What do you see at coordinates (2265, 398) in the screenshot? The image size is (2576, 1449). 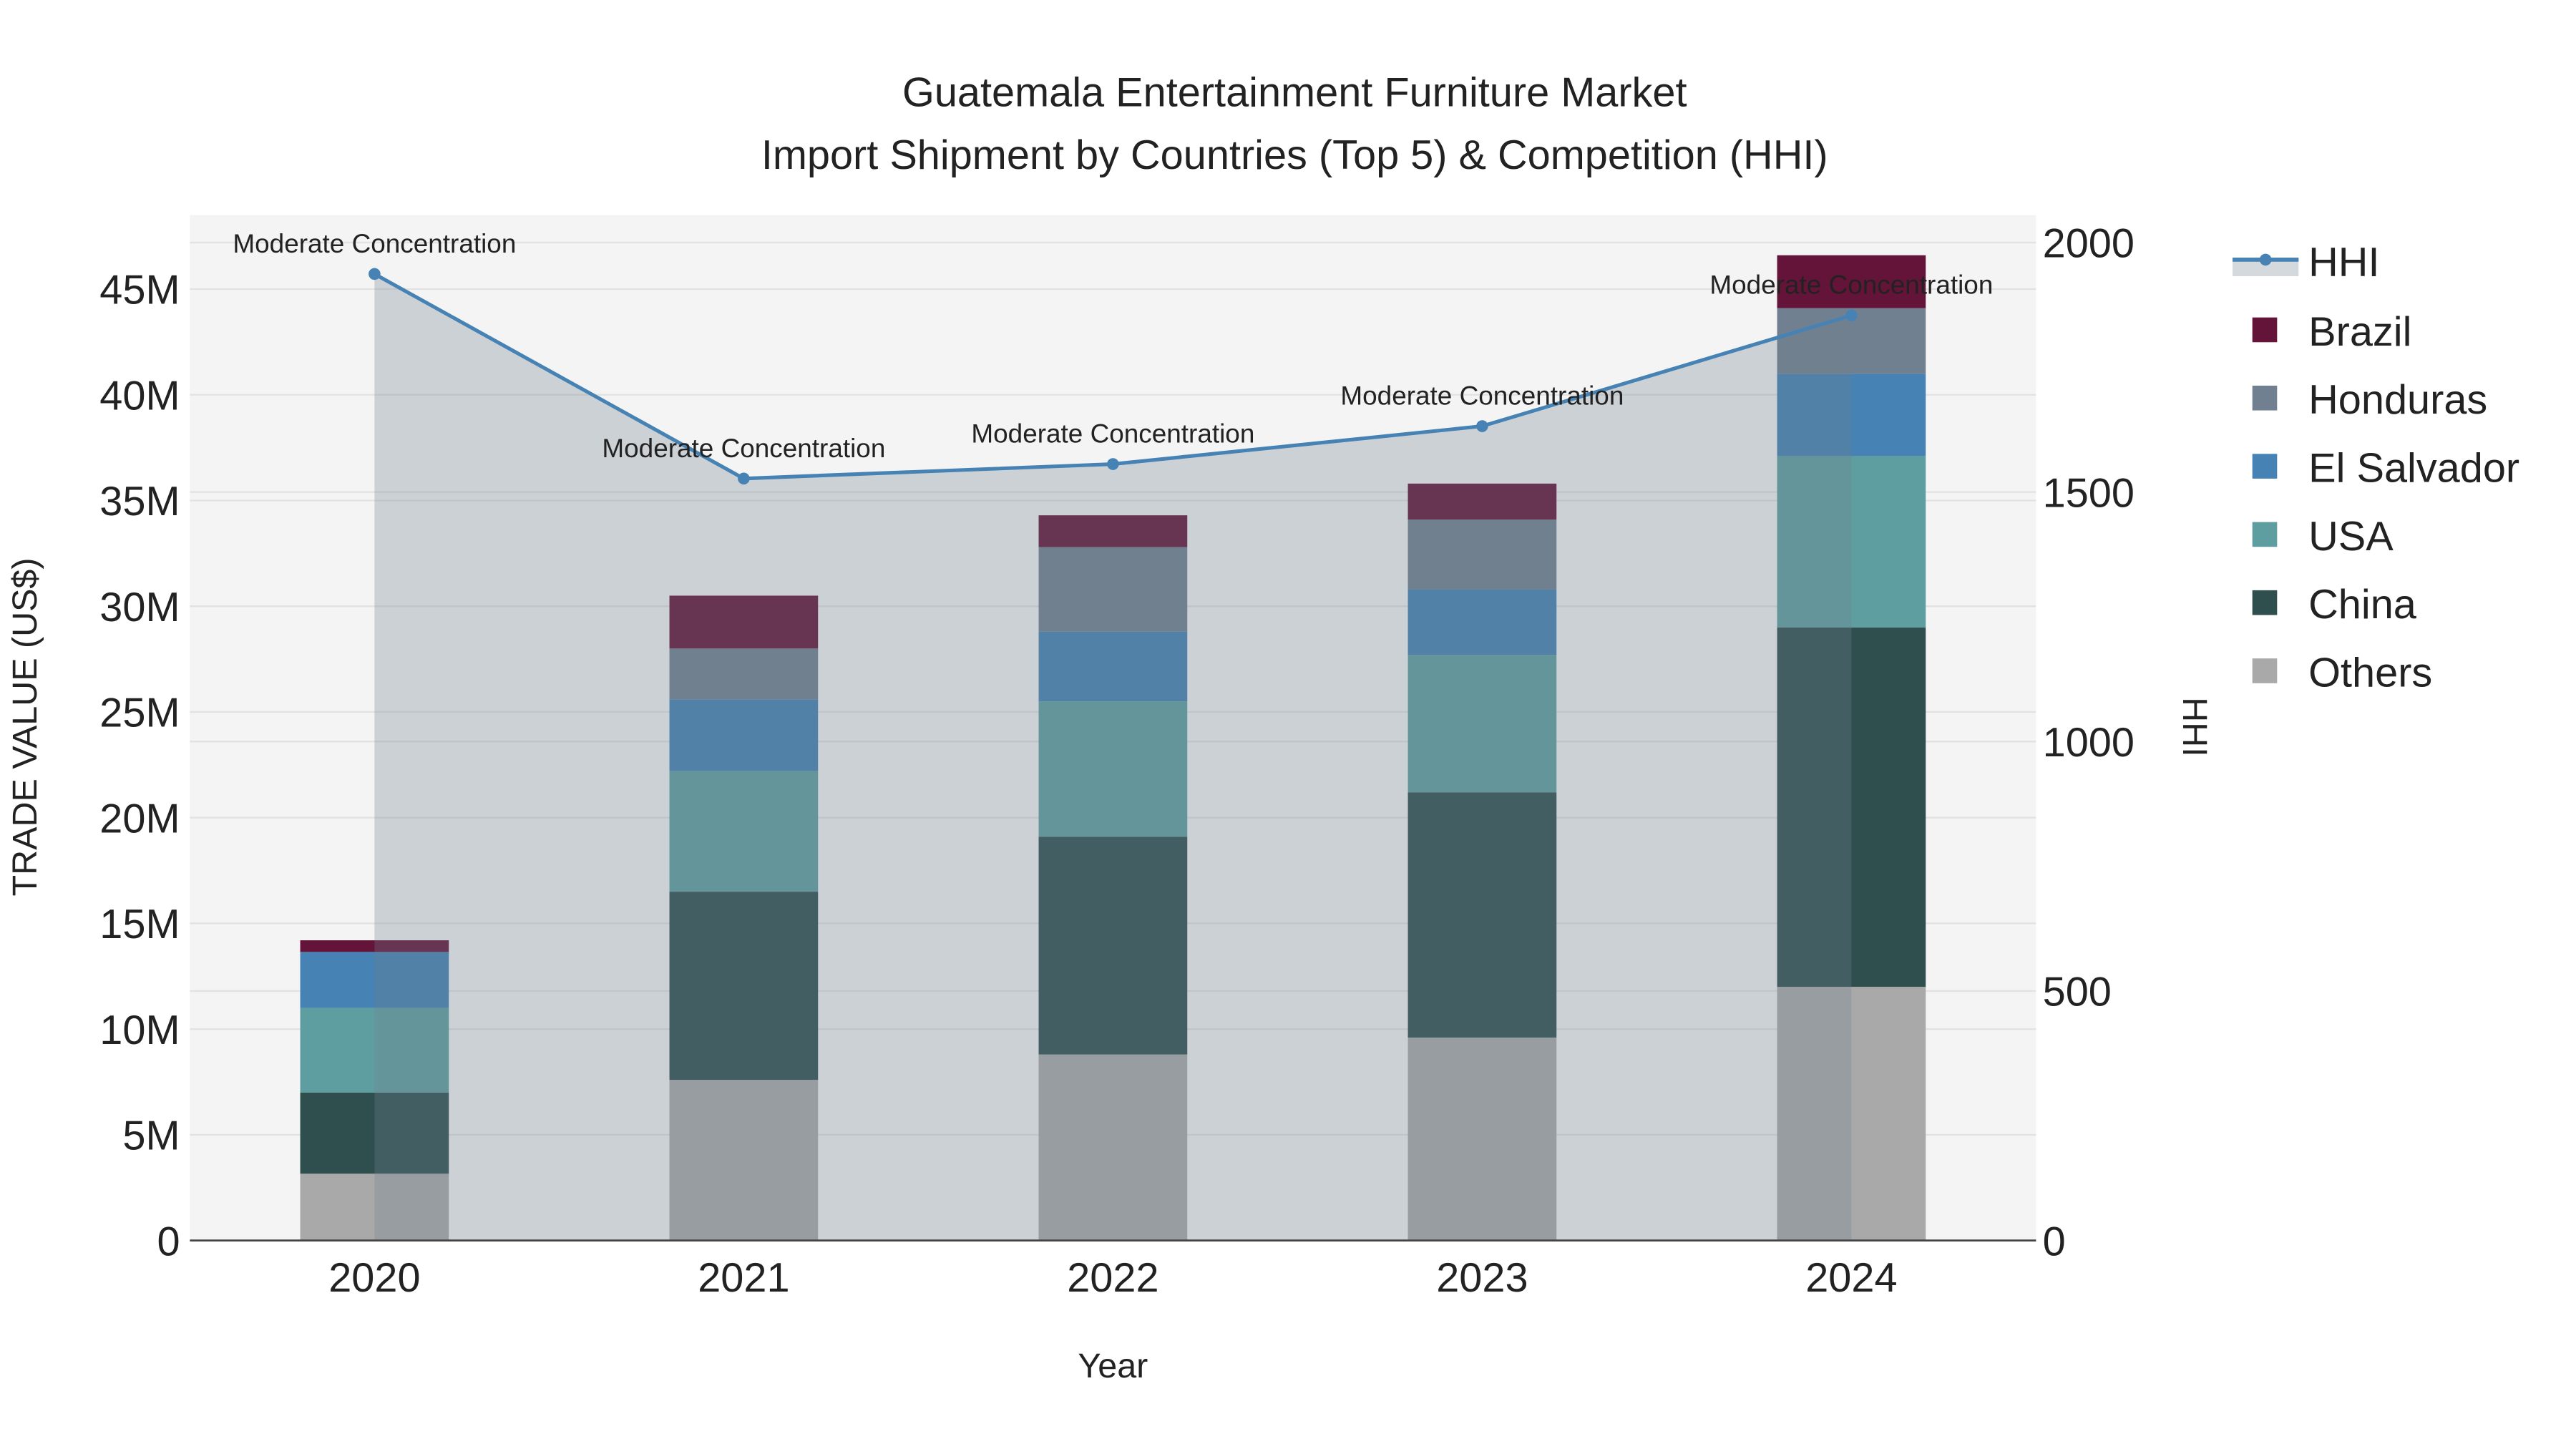 I see `legend-swatch-honduras` at bounding box center [2265, 398].